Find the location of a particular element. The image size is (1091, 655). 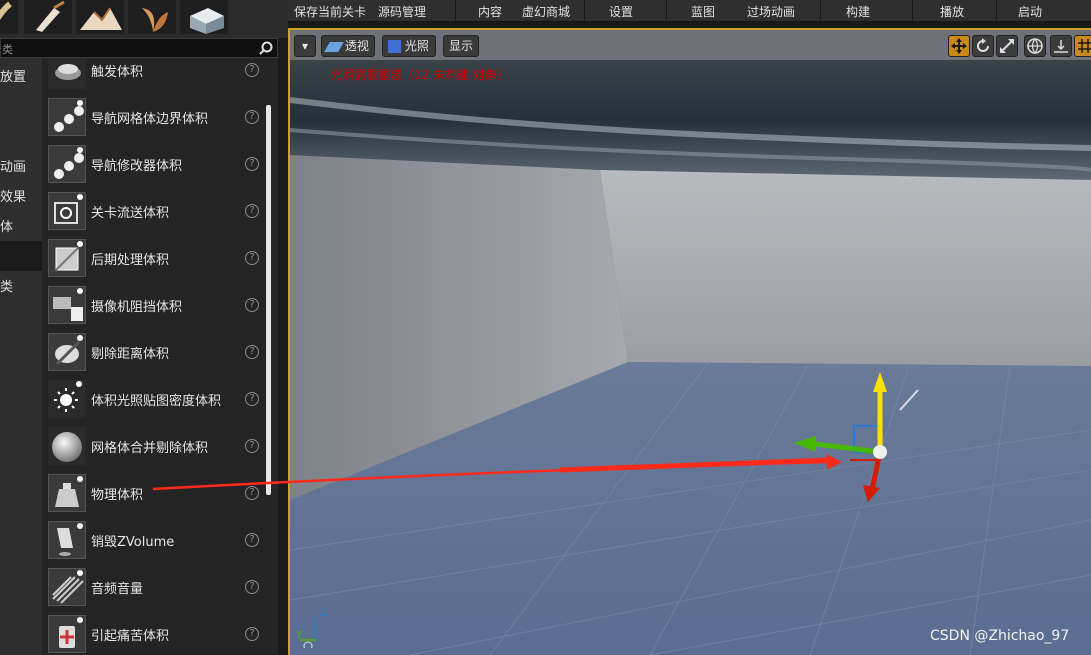

launch-button: 启动 is located at coordinates (1030, 11).